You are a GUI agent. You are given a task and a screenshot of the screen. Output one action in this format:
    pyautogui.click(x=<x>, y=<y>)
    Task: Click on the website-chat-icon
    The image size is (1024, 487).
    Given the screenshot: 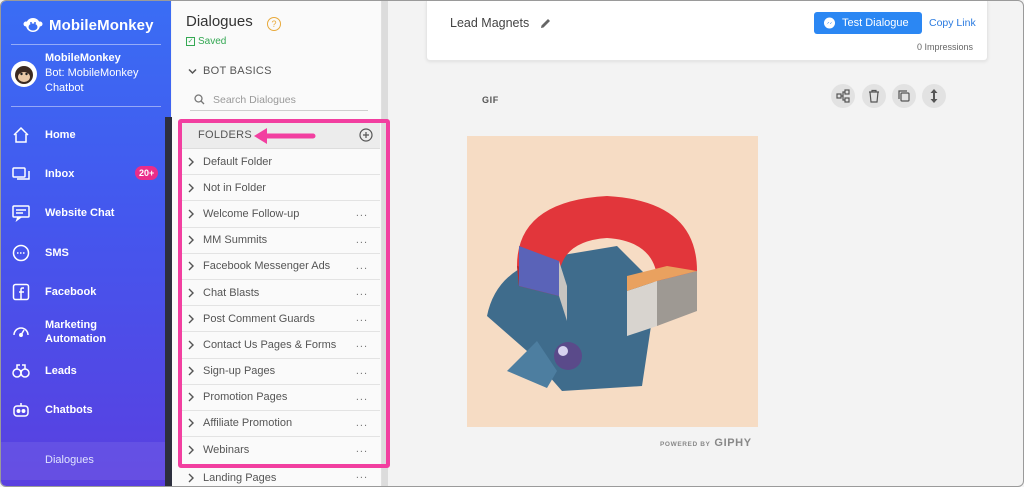 What is the action you would take?
    pyautogui.click(x=21, y=214)
    